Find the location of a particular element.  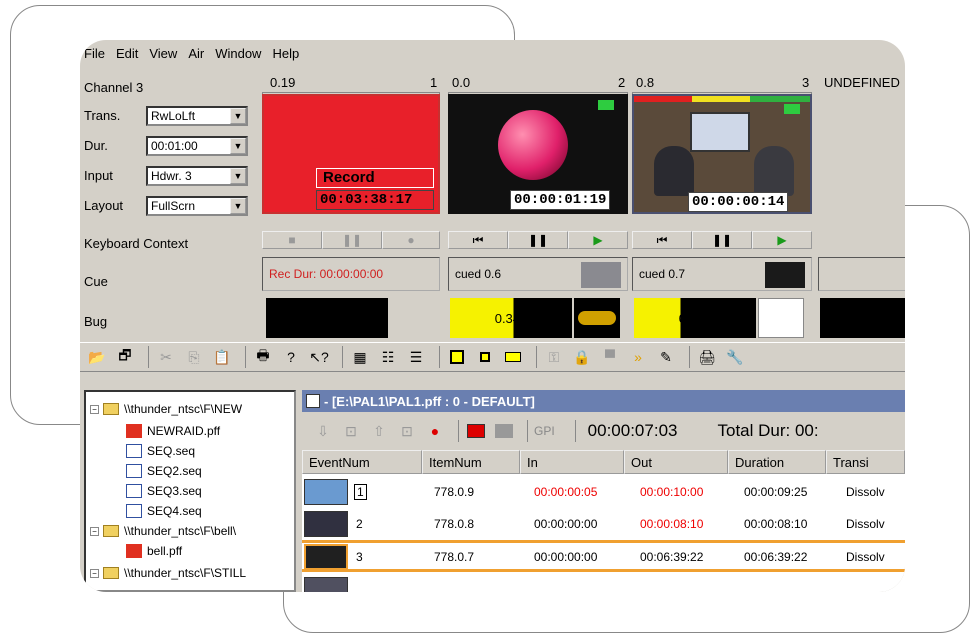

person-left is located at coordinates (674, 171).